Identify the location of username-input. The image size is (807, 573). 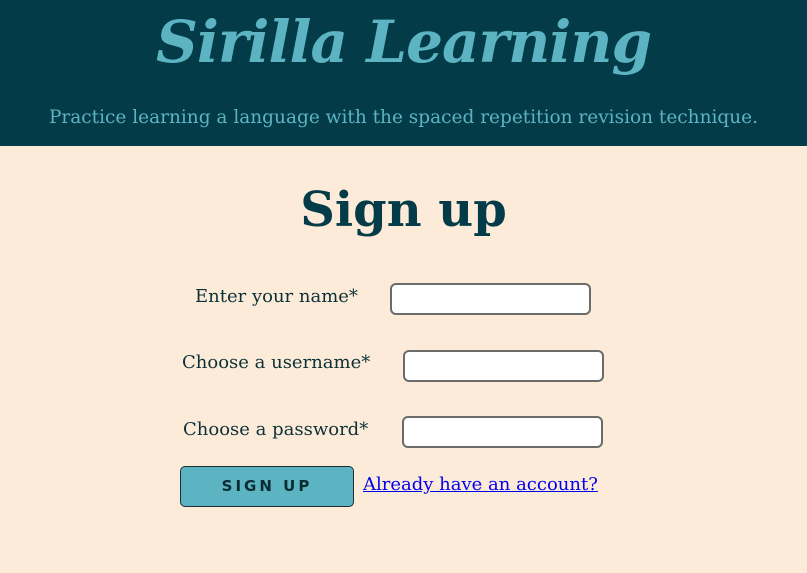
(503, 366).